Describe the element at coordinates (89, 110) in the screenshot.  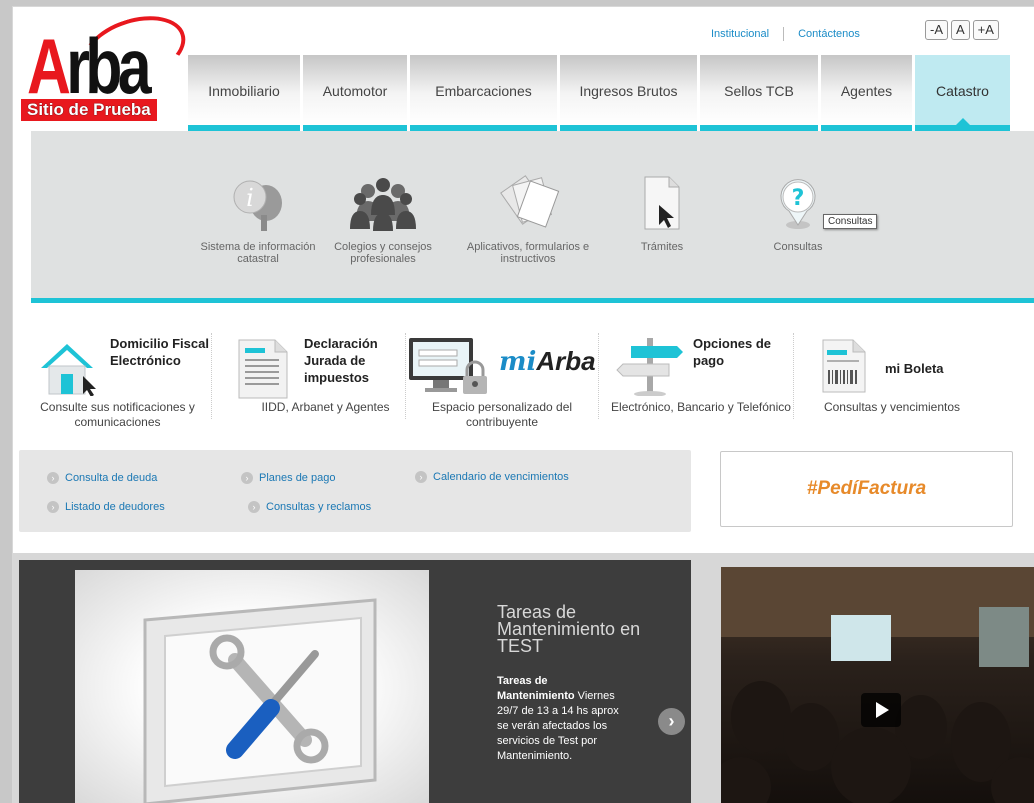
I see `logo-subtitle: Sitio de Prueba` at that location.